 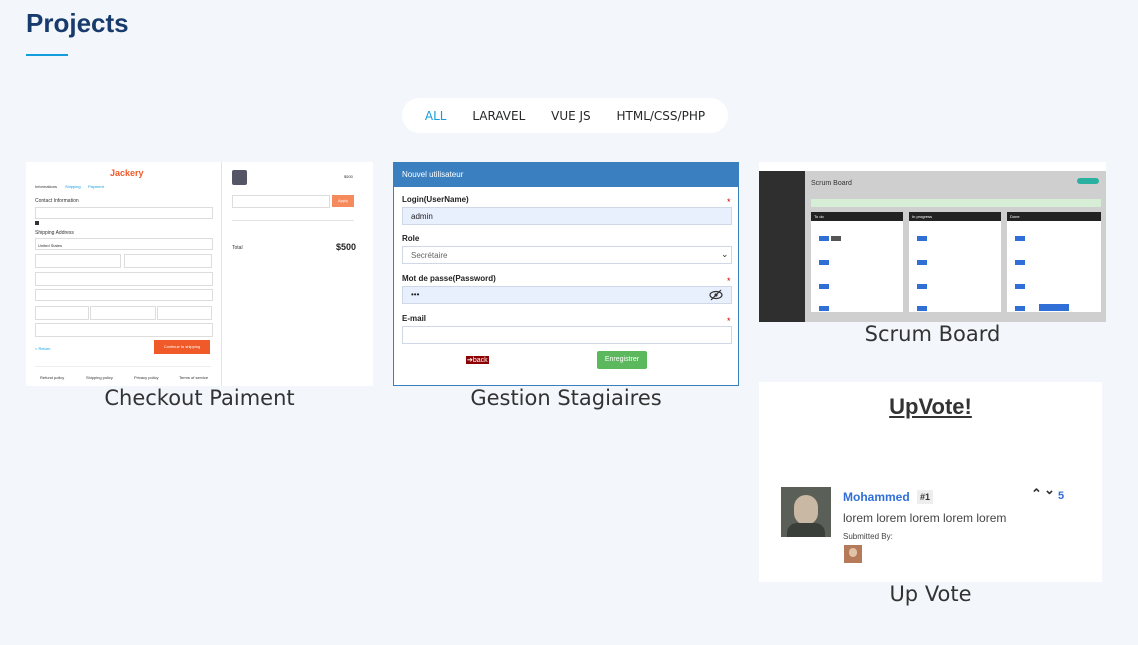 What do you see at coordinates (411, 238) in the screenshot?
I see `role-label: Role` at bounding box center [411, 238].